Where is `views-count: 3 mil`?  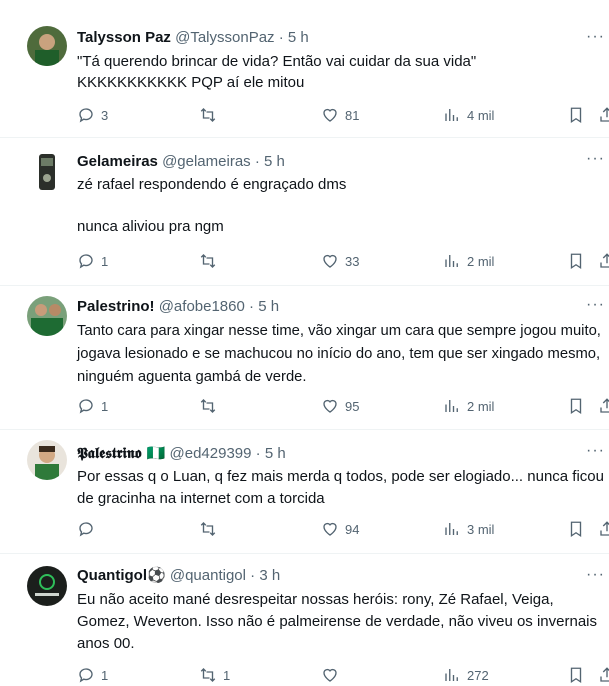
views-count: 3 mil is located at coordinates (481, 529).